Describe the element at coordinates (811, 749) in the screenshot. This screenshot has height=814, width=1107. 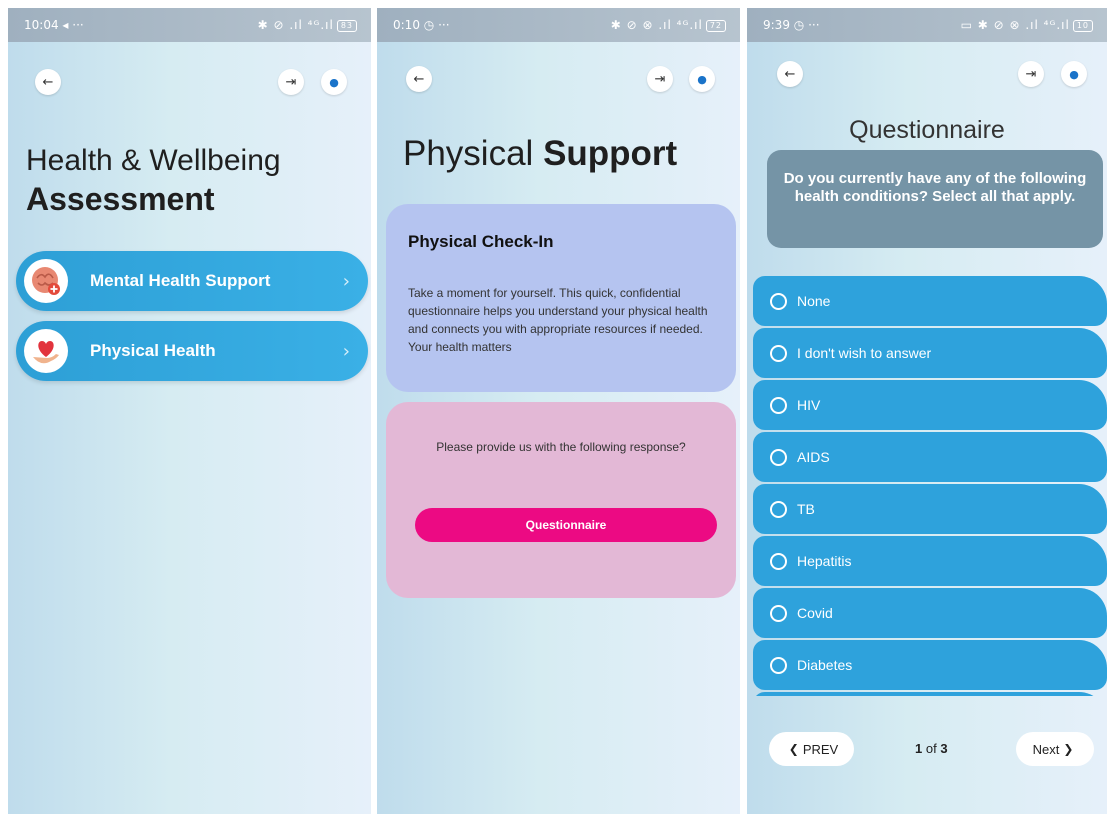
I see `prev-button: ❮ PREV` at that location.